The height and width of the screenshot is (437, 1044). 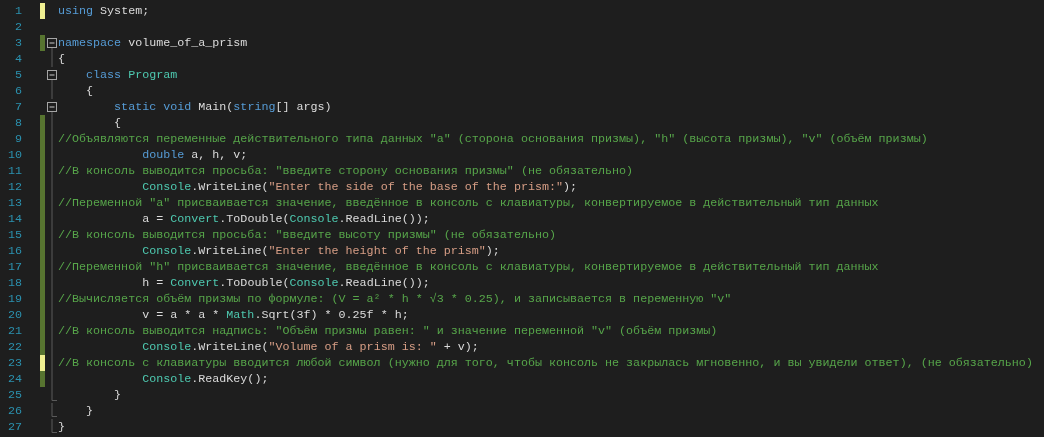 I want to click on line-number: 19, so click(x=14, y=299).